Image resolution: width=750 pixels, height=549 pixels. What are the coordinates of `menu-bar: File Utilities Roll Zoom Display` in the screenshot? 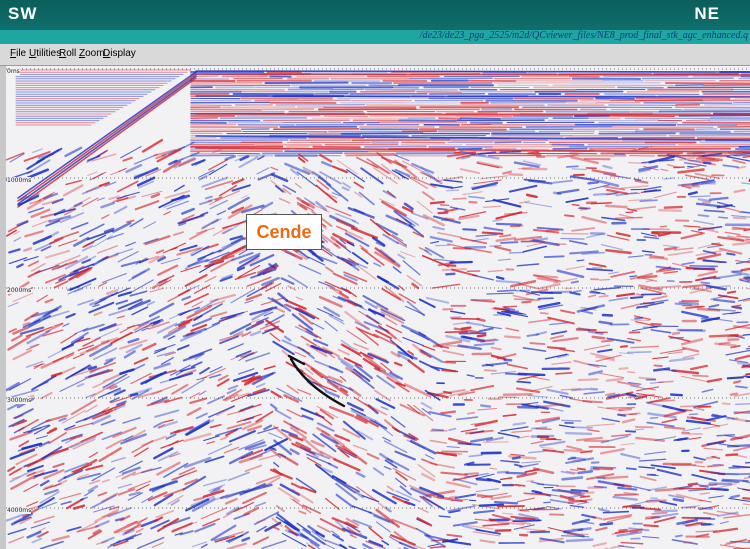 It's located at (375, 55).